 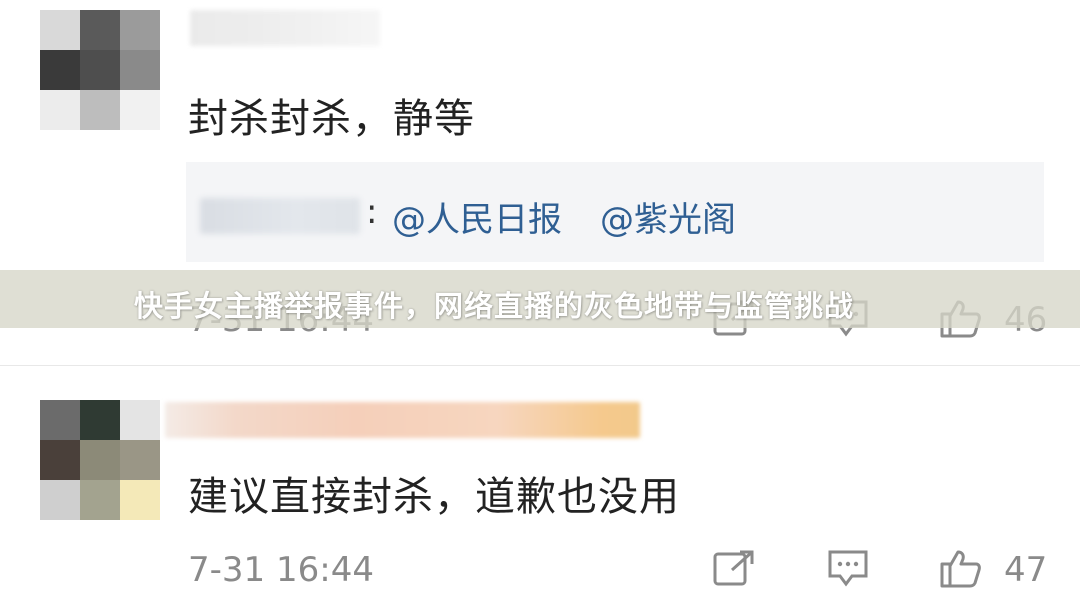 What do you see at coordinates (960, 568) in the screenshot?
I see `thumbs-up-icon` at bounding box center [960, 568].